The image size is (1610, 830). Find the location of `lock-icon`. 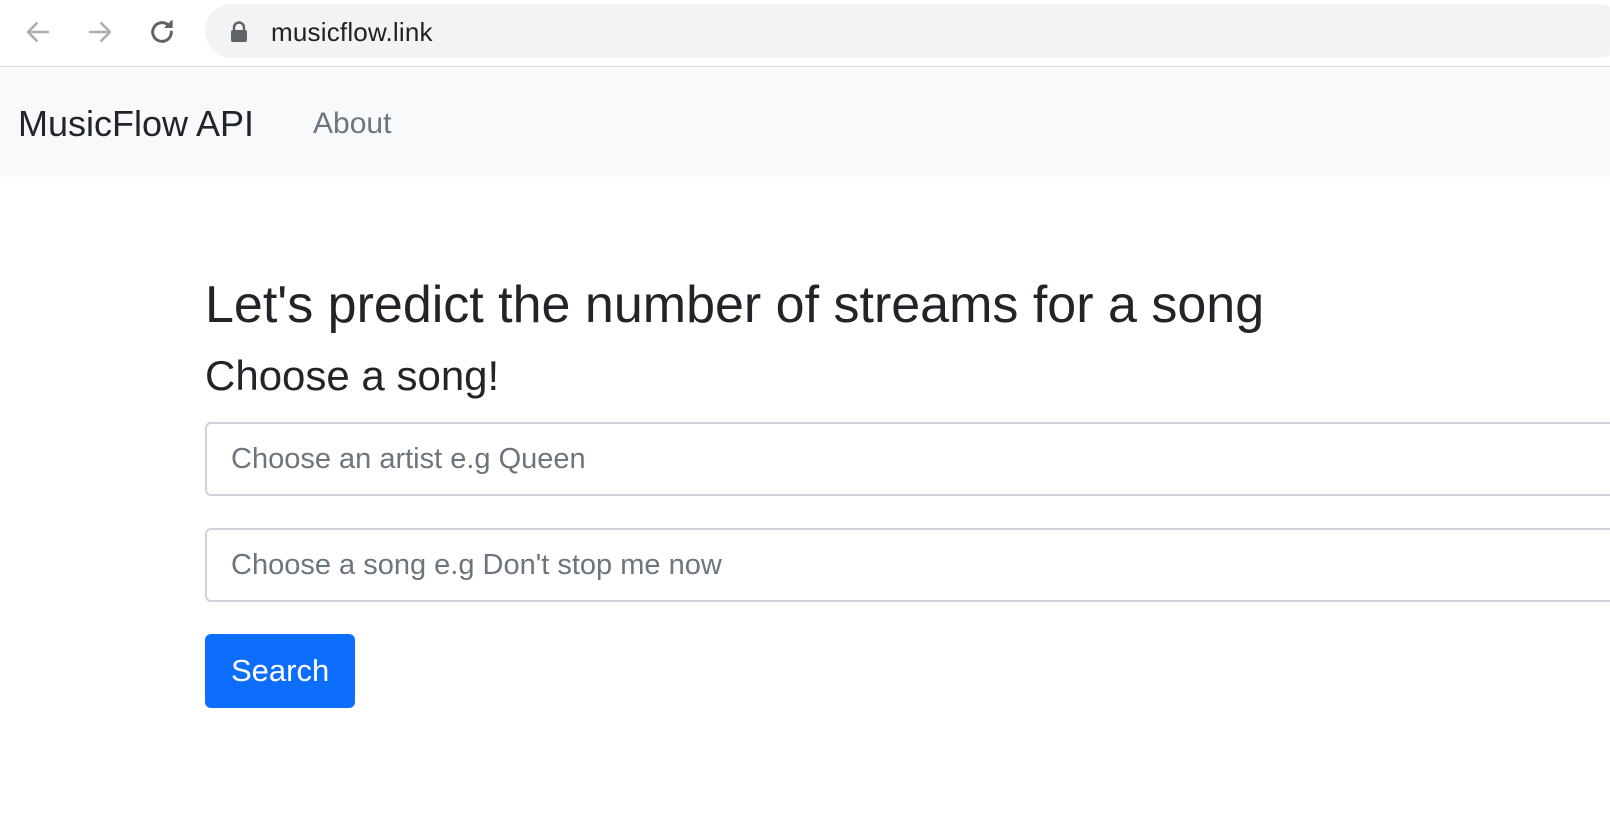

lock-icon is located at coordinates (239, 31).